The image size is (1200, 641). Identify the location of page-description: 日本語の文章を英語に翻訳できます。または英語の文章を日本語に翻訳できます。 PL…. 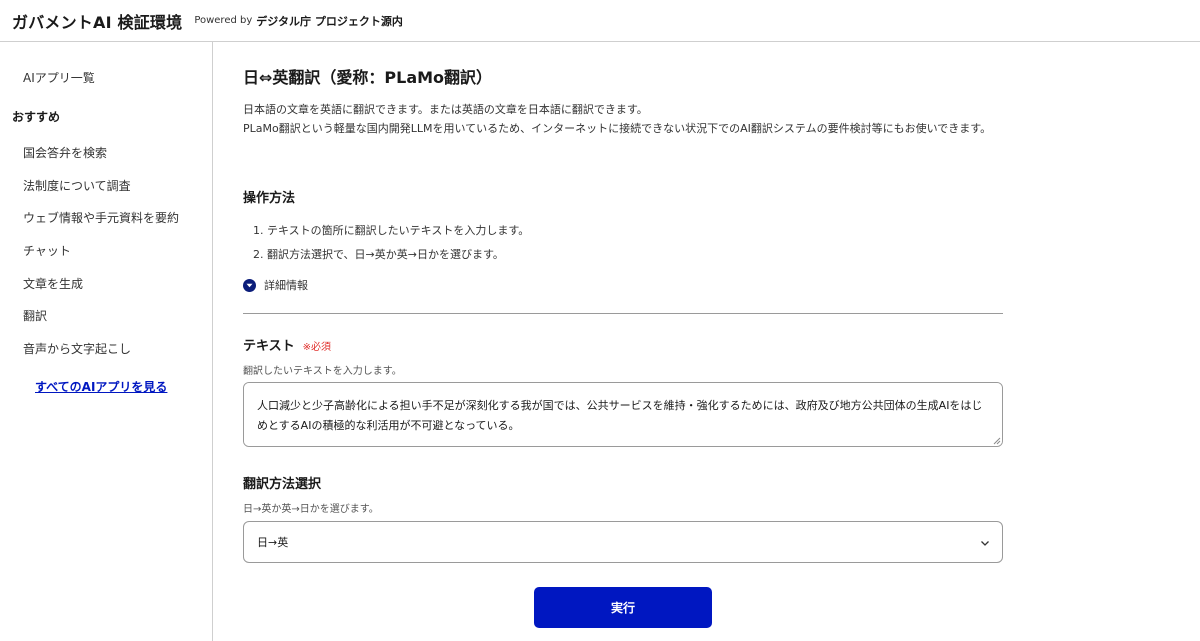
(623, 119).